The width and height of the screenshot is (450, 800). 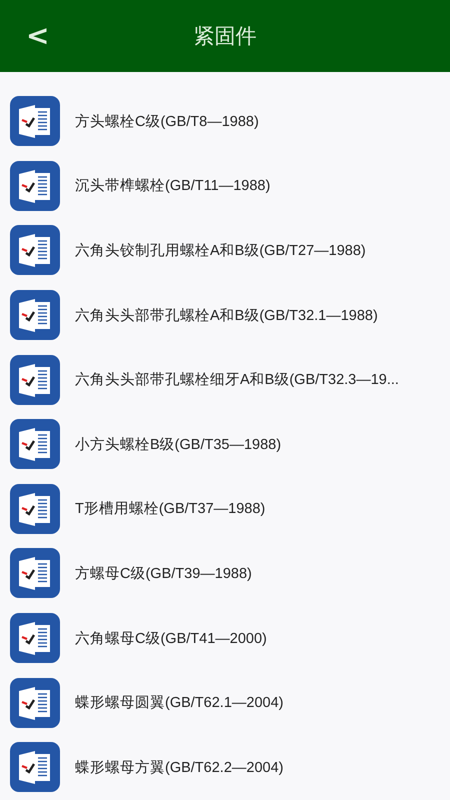 I want to click on back-button: <, so click(x=38, y=36).